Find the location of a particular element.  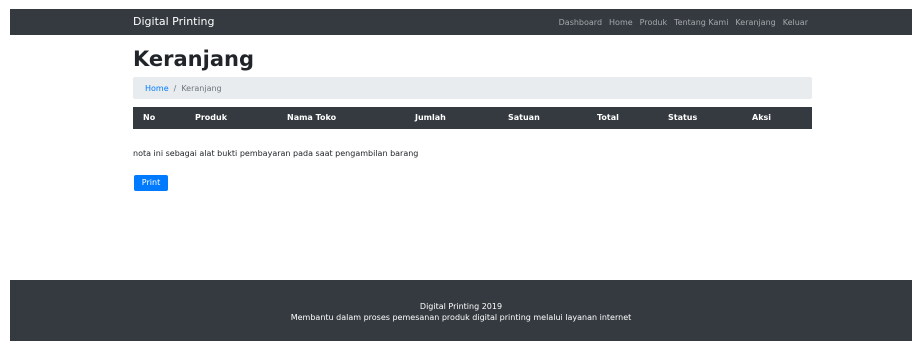

footer-copyright: Digital Printing 2019 is located at coordinates (461, 306).